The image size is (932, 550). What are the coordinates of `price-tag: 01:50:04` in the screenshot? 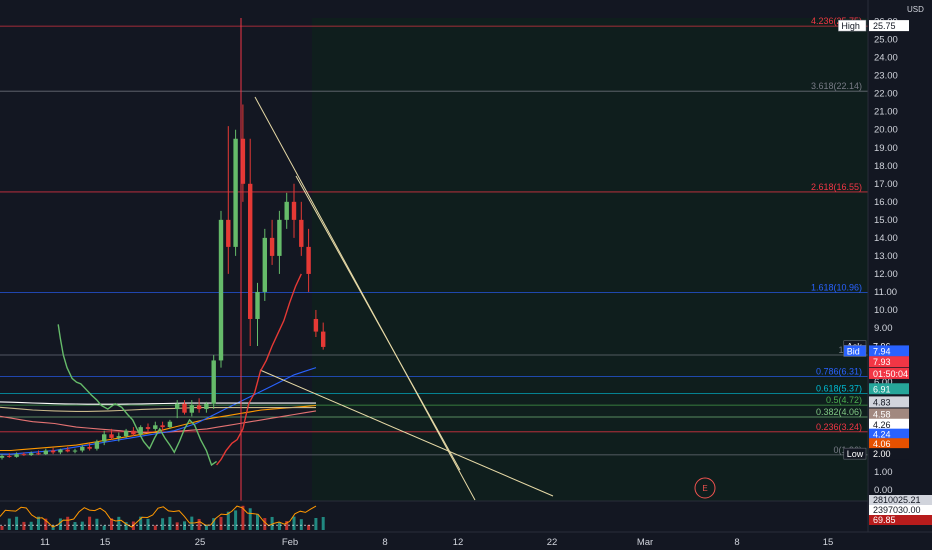 It's located at (889, 373).